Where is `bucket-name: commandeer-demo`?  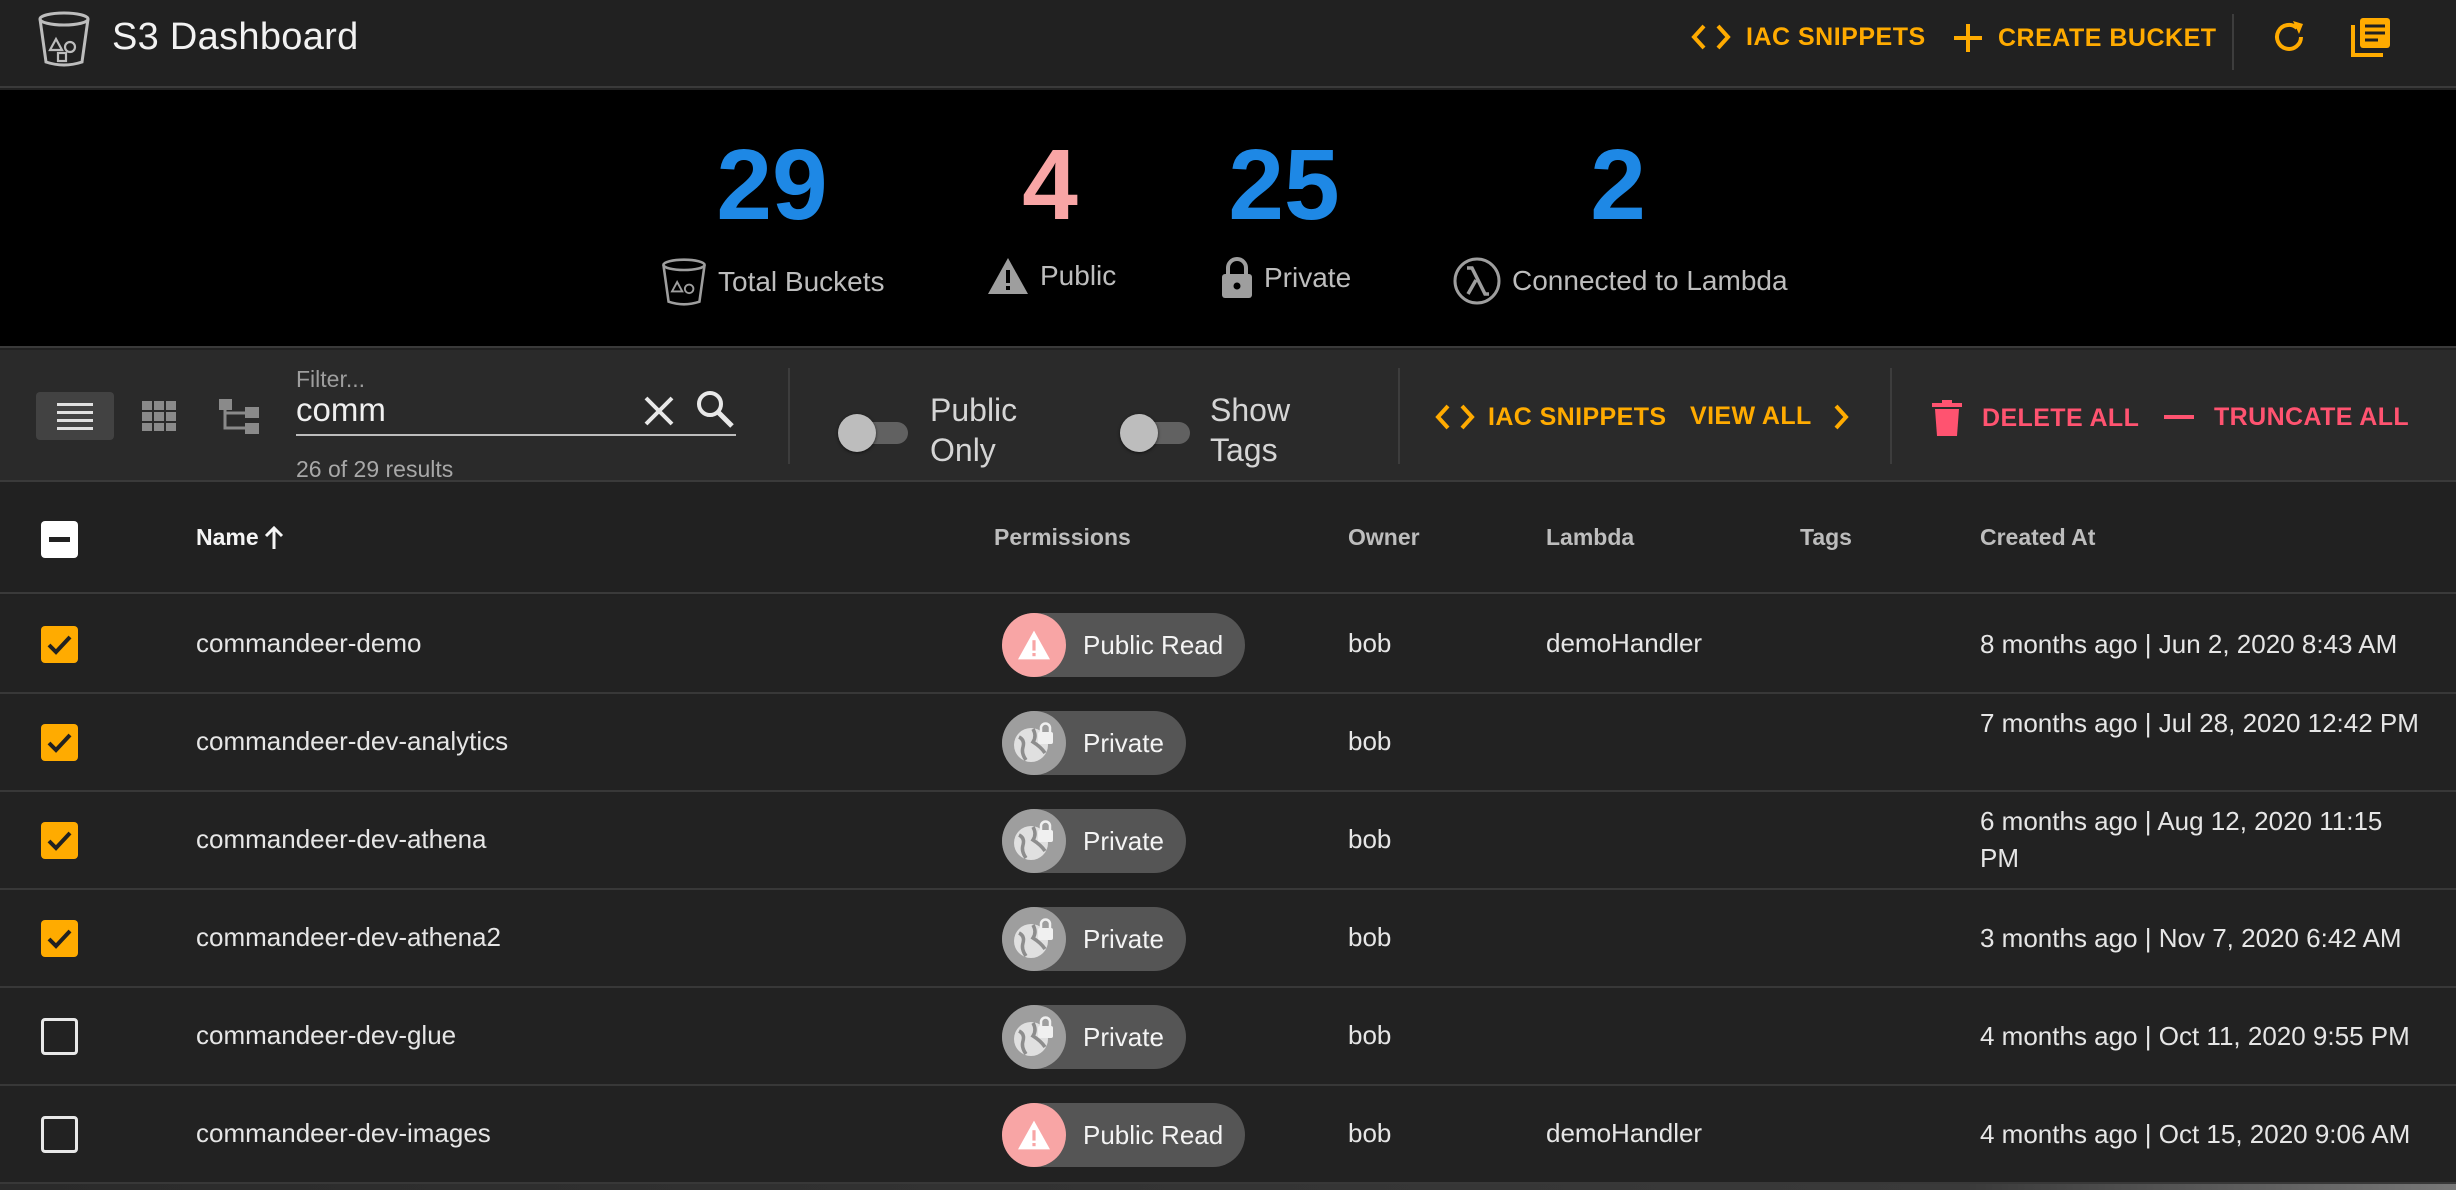
bucket-name: commandeer-demo is located at coordinates (308, 643).